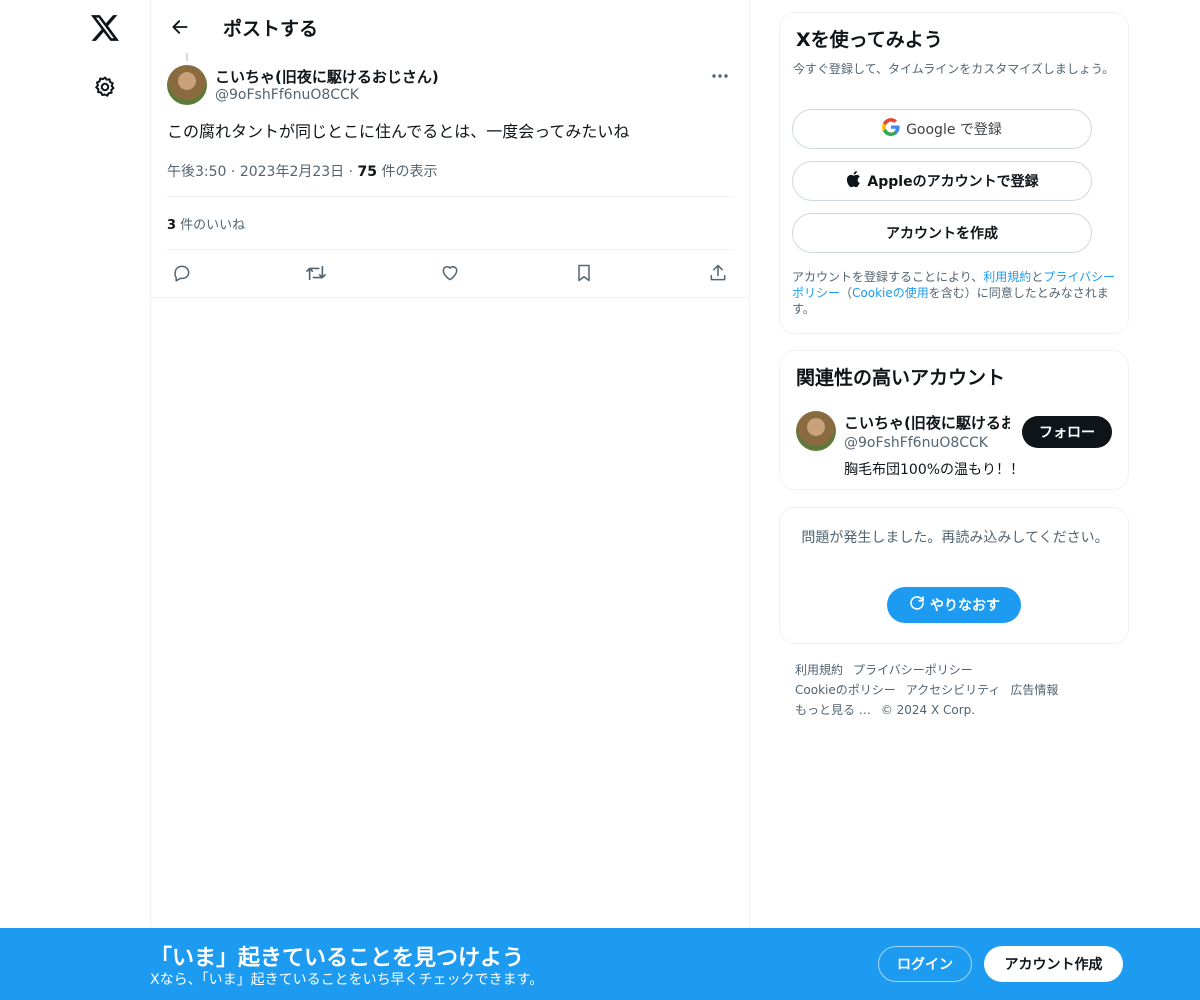  I want to click on terms-link: 利用規約, so click(1007, 277).